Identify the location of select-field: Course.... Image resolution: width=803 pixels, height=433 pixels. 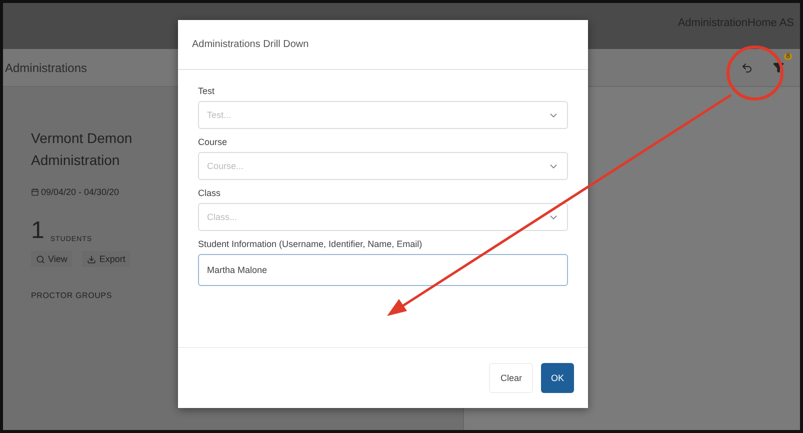
(383, 166).